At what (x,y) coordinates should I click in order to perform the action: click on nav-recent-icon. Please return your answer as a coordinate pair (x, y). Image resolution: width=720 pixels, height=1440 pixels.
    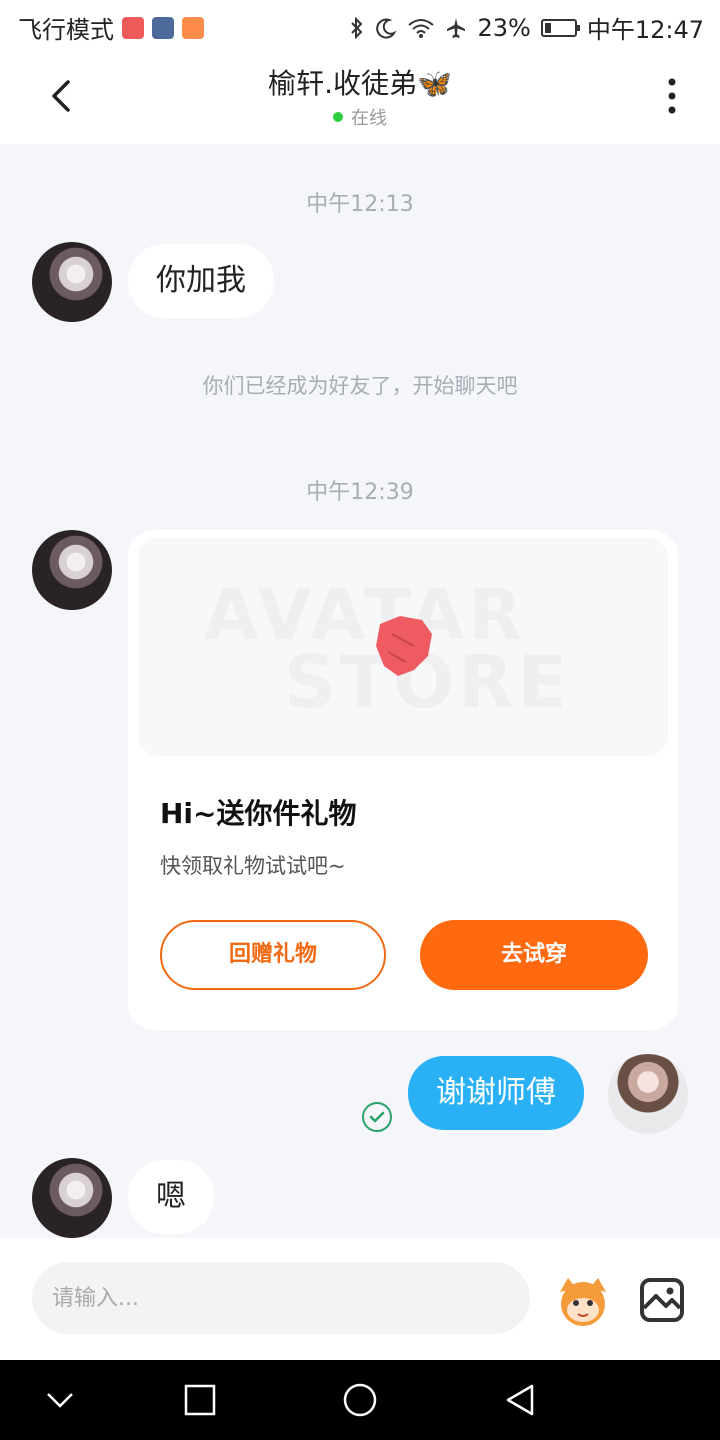
    Looking at the image, I should click on (200, 1400).